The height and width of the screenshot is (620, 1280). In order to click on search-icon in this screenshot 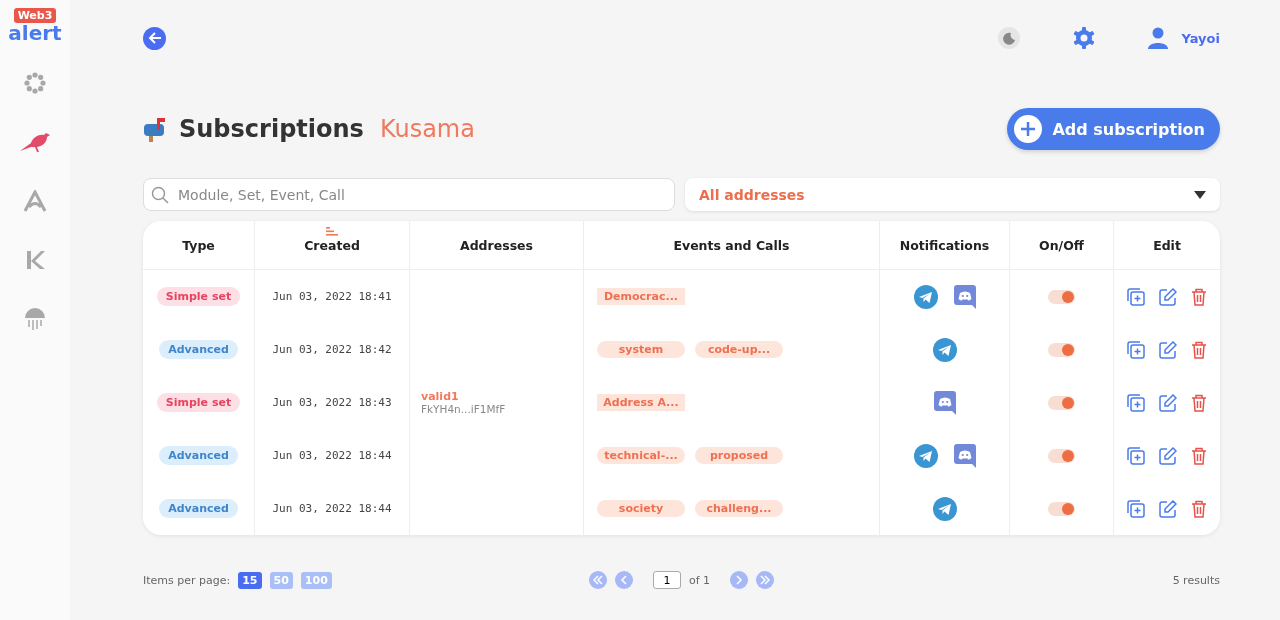, I will do `click(160, 195)`.